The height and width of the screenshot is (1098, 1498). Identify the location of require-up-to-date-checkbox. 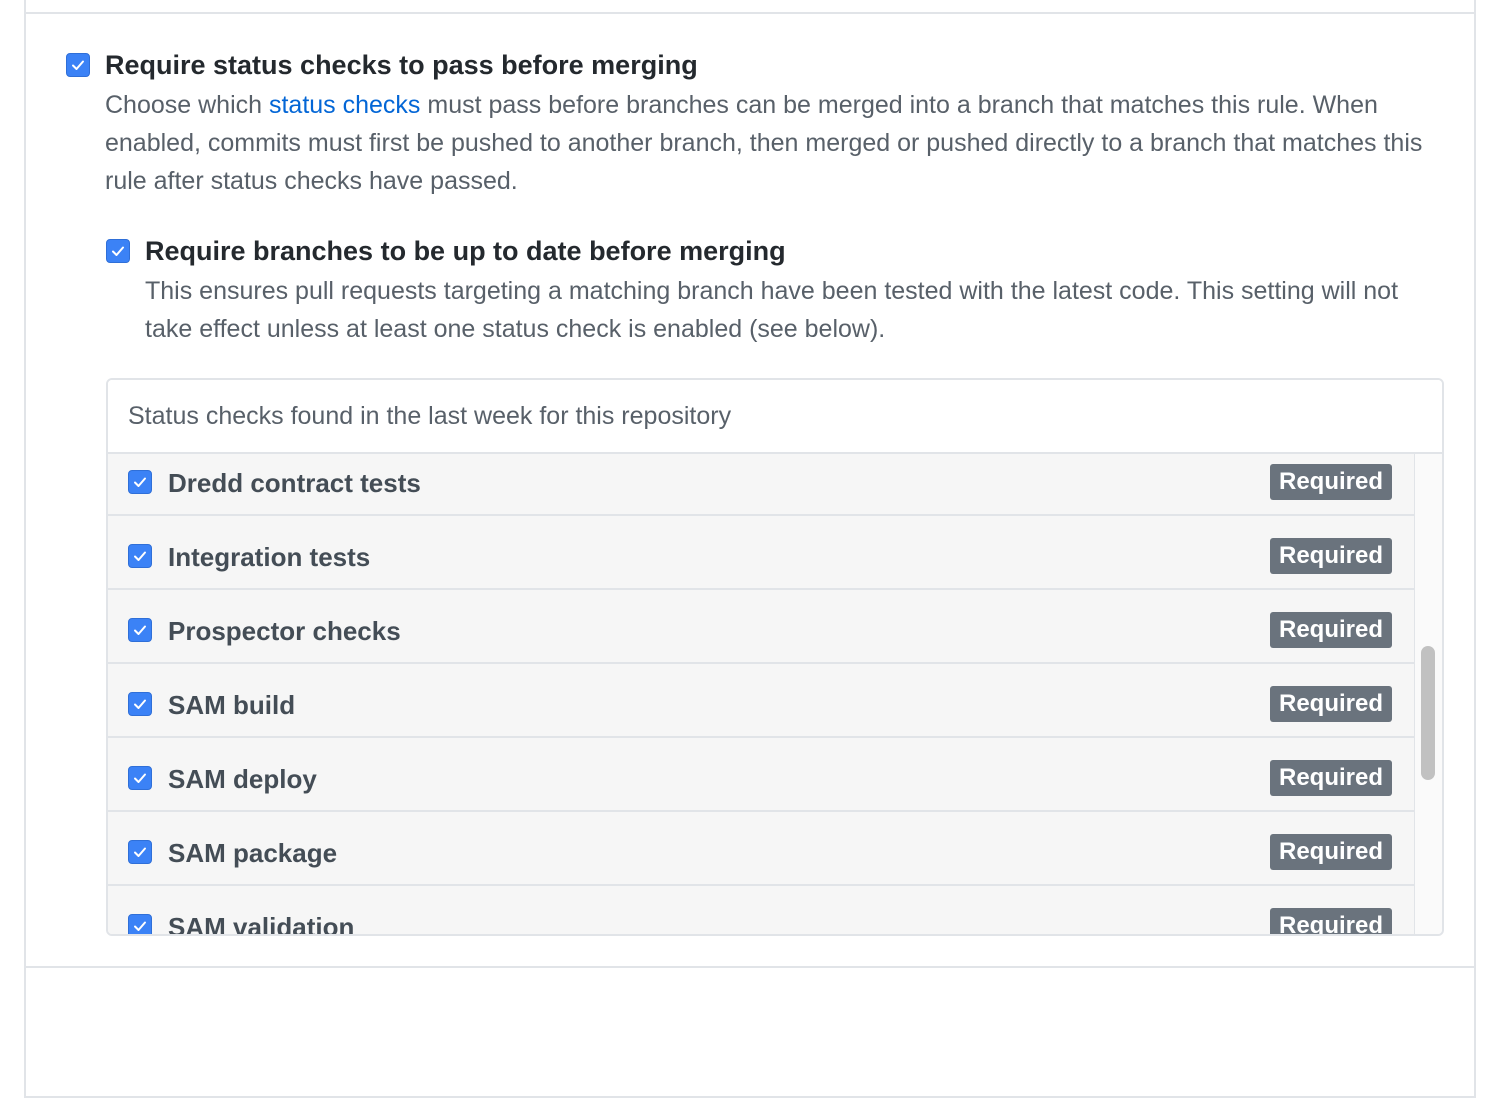
(118, 251).